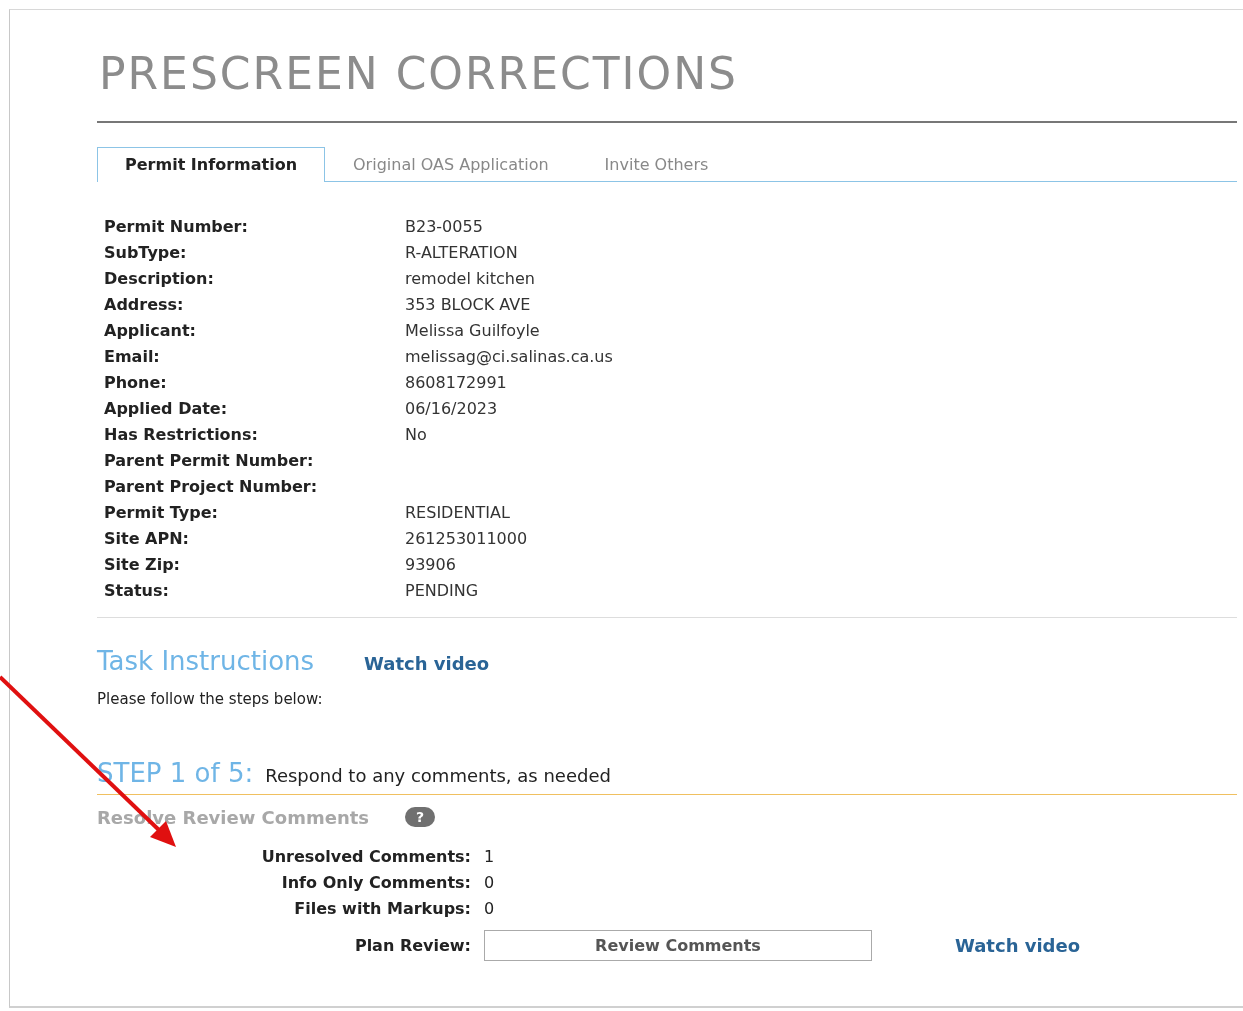  What do you see at coordinates (166, 408) in the screenshot?
I see `field-label: Applied Date:` at bounding box center [166, 408].